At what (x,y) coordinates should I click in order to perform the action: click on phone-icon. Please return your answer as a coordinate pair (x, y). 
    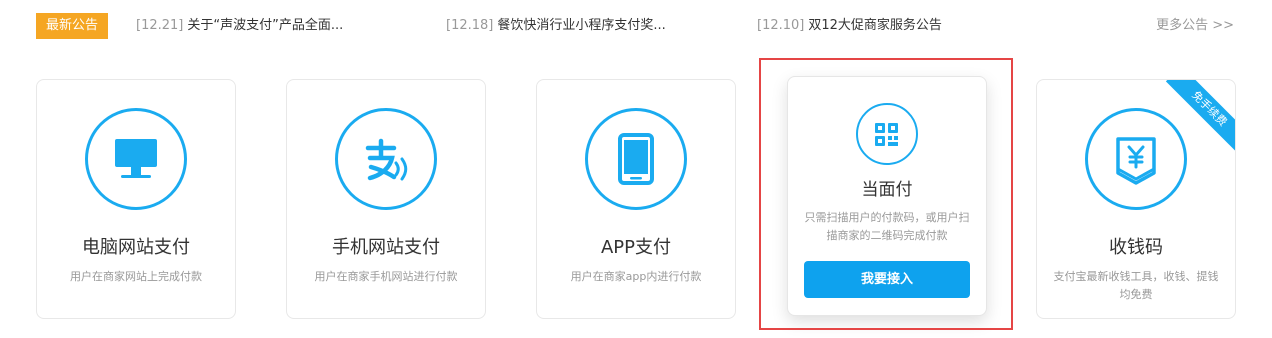
    Looking at the image, I should click on (636, 159).